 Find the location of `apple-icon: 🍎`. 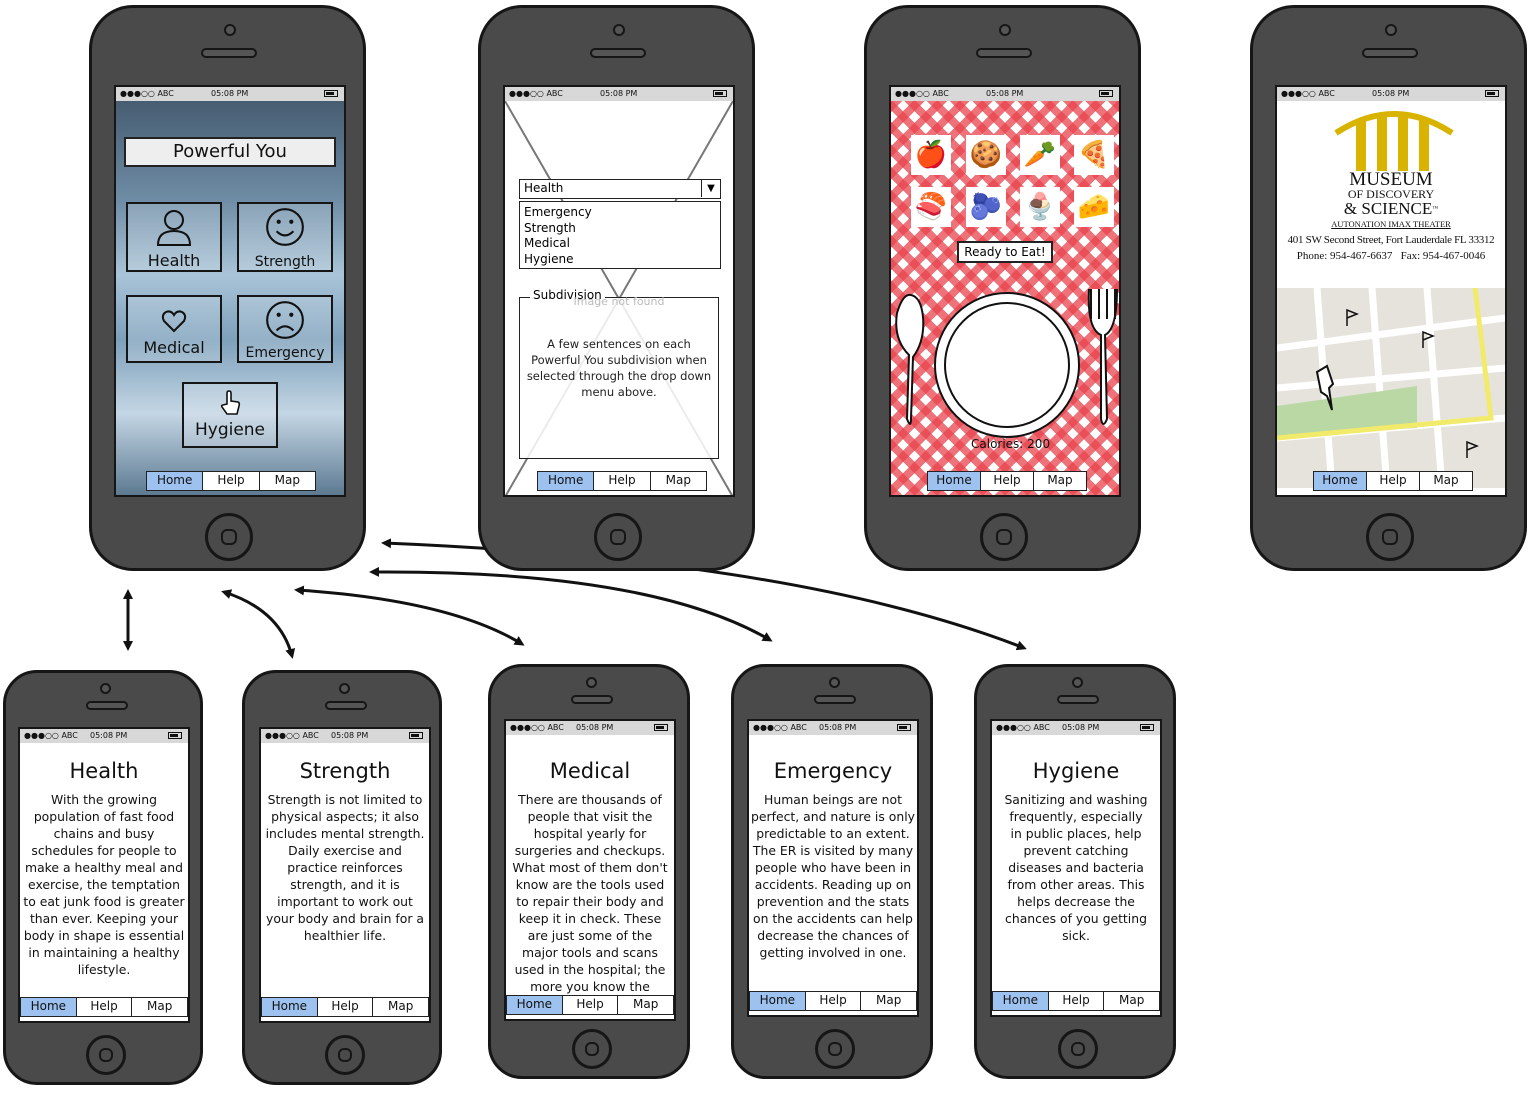

apple-icon: 🍎 is located at coordinates (931, 155).